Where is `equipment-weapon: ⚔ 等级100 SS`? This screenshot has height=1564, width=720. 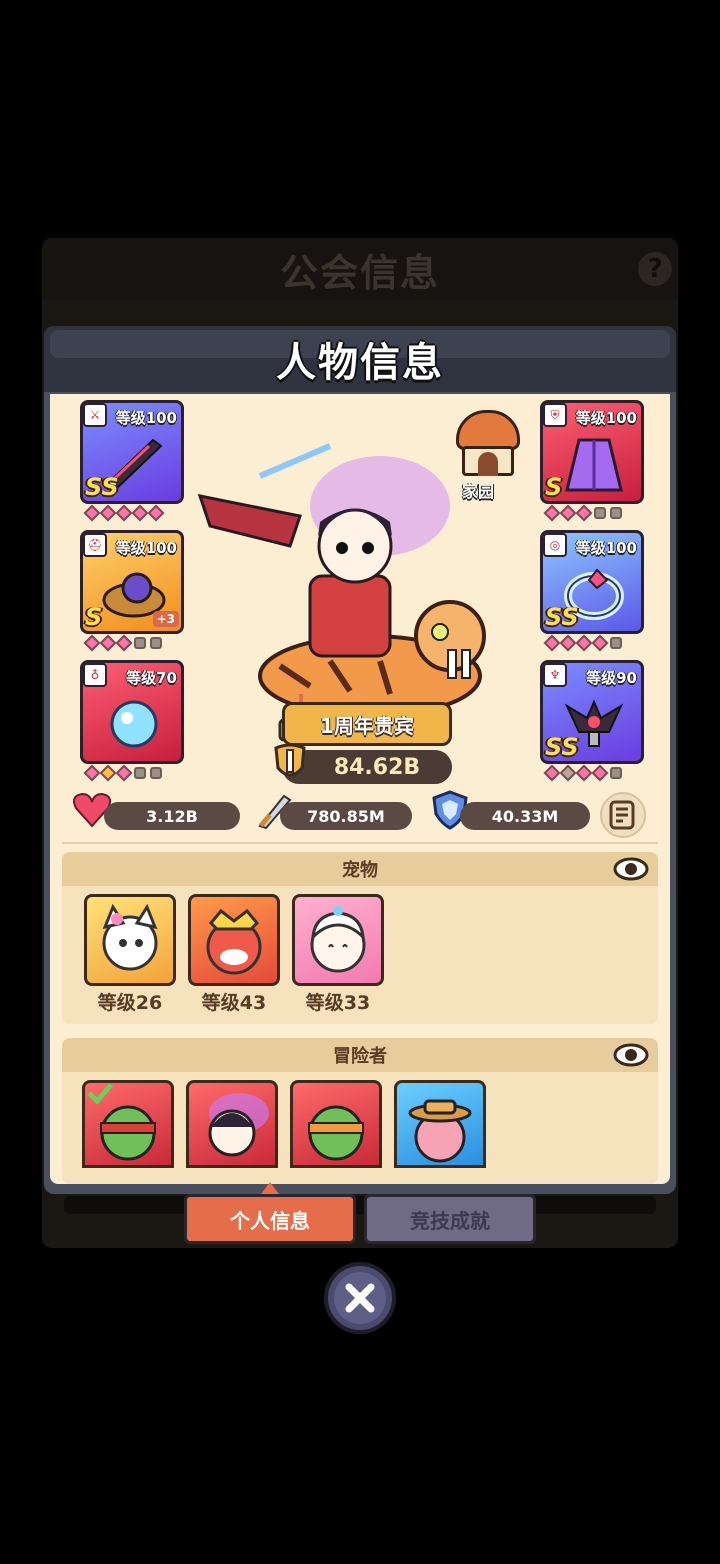 equipment-weapon: ⚔ 等级100 SS is located at coordinates (132, 461).